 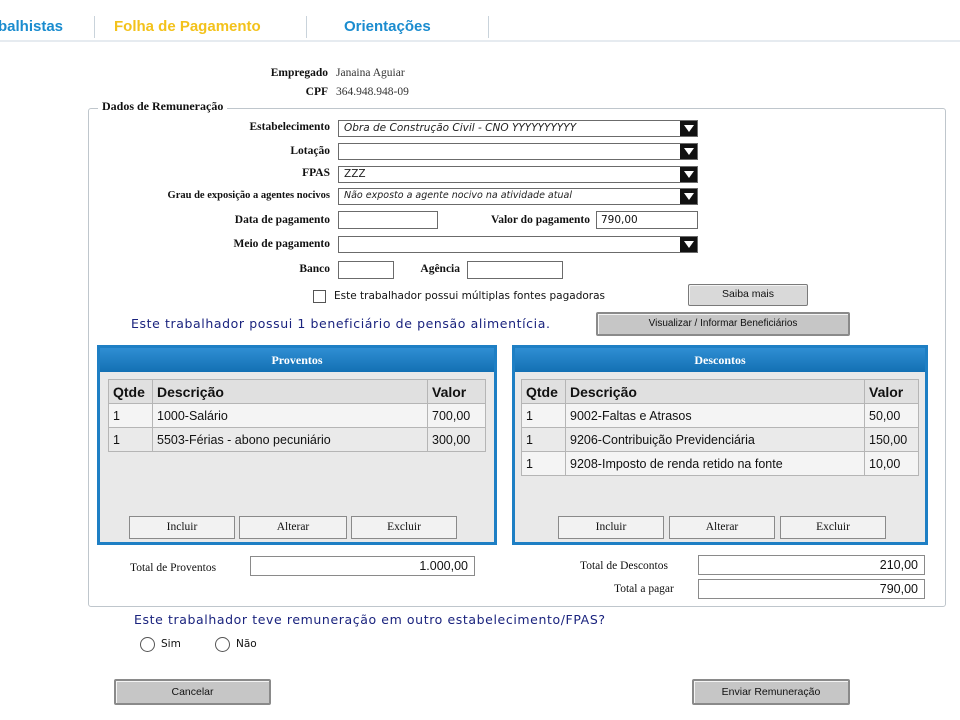 What do you see at coordinates (480, 22) in the screenshot?
I see `top-navigation: balhistas Folha de Pagamento Orientações` at bounding box center [480, 22].